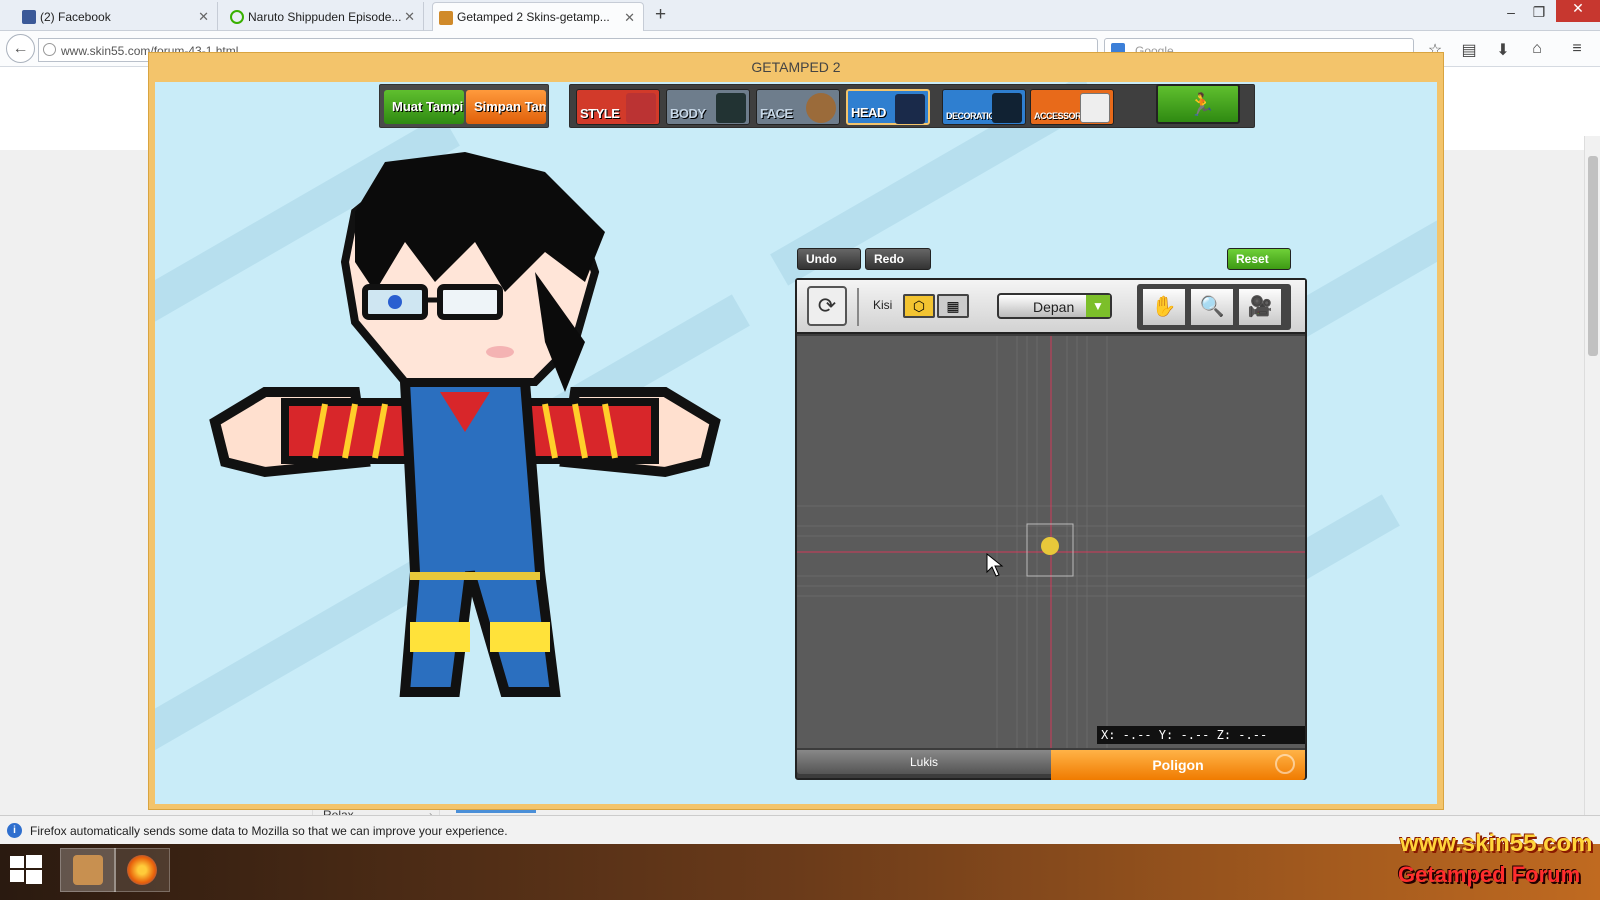  I want to click on page-scrollbar, so click(1592, 516).